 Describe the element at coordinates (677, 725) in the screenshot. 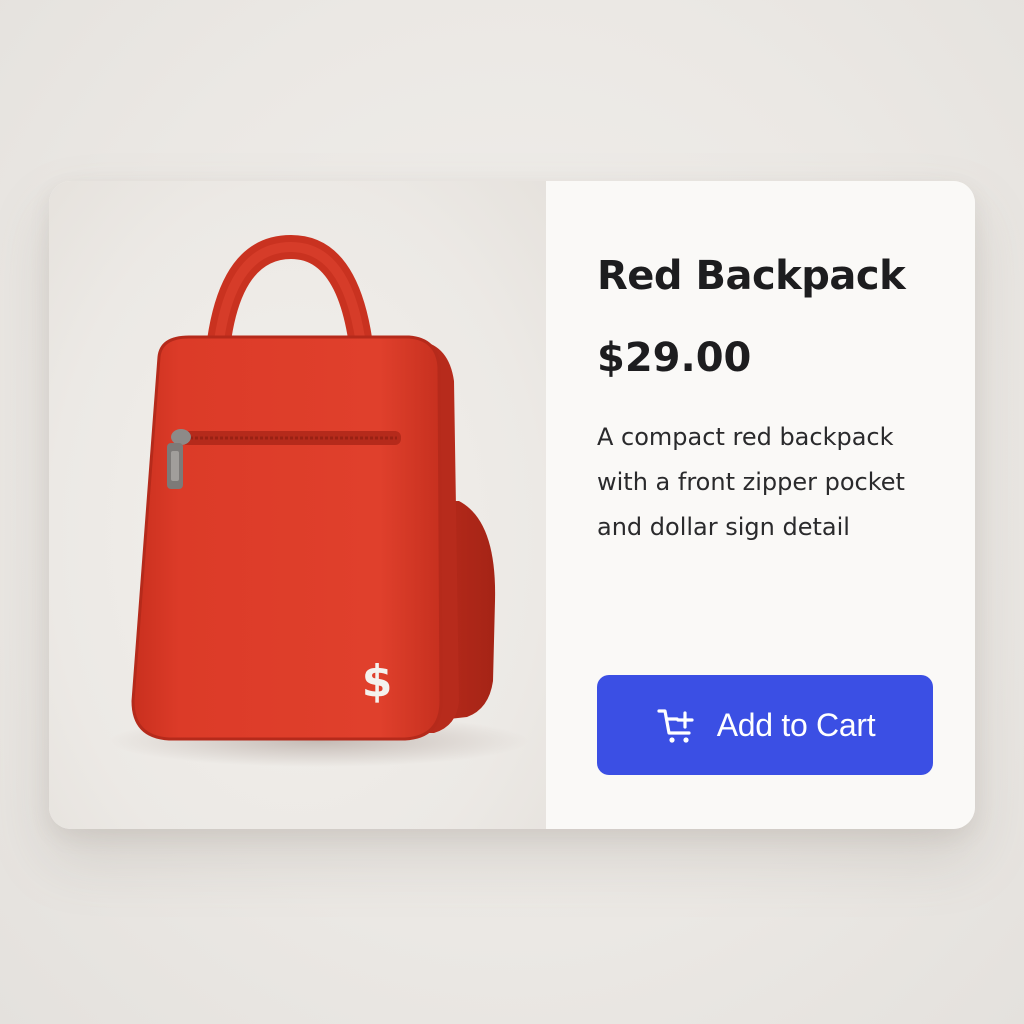

I see `cart-plus-icon` at that location.